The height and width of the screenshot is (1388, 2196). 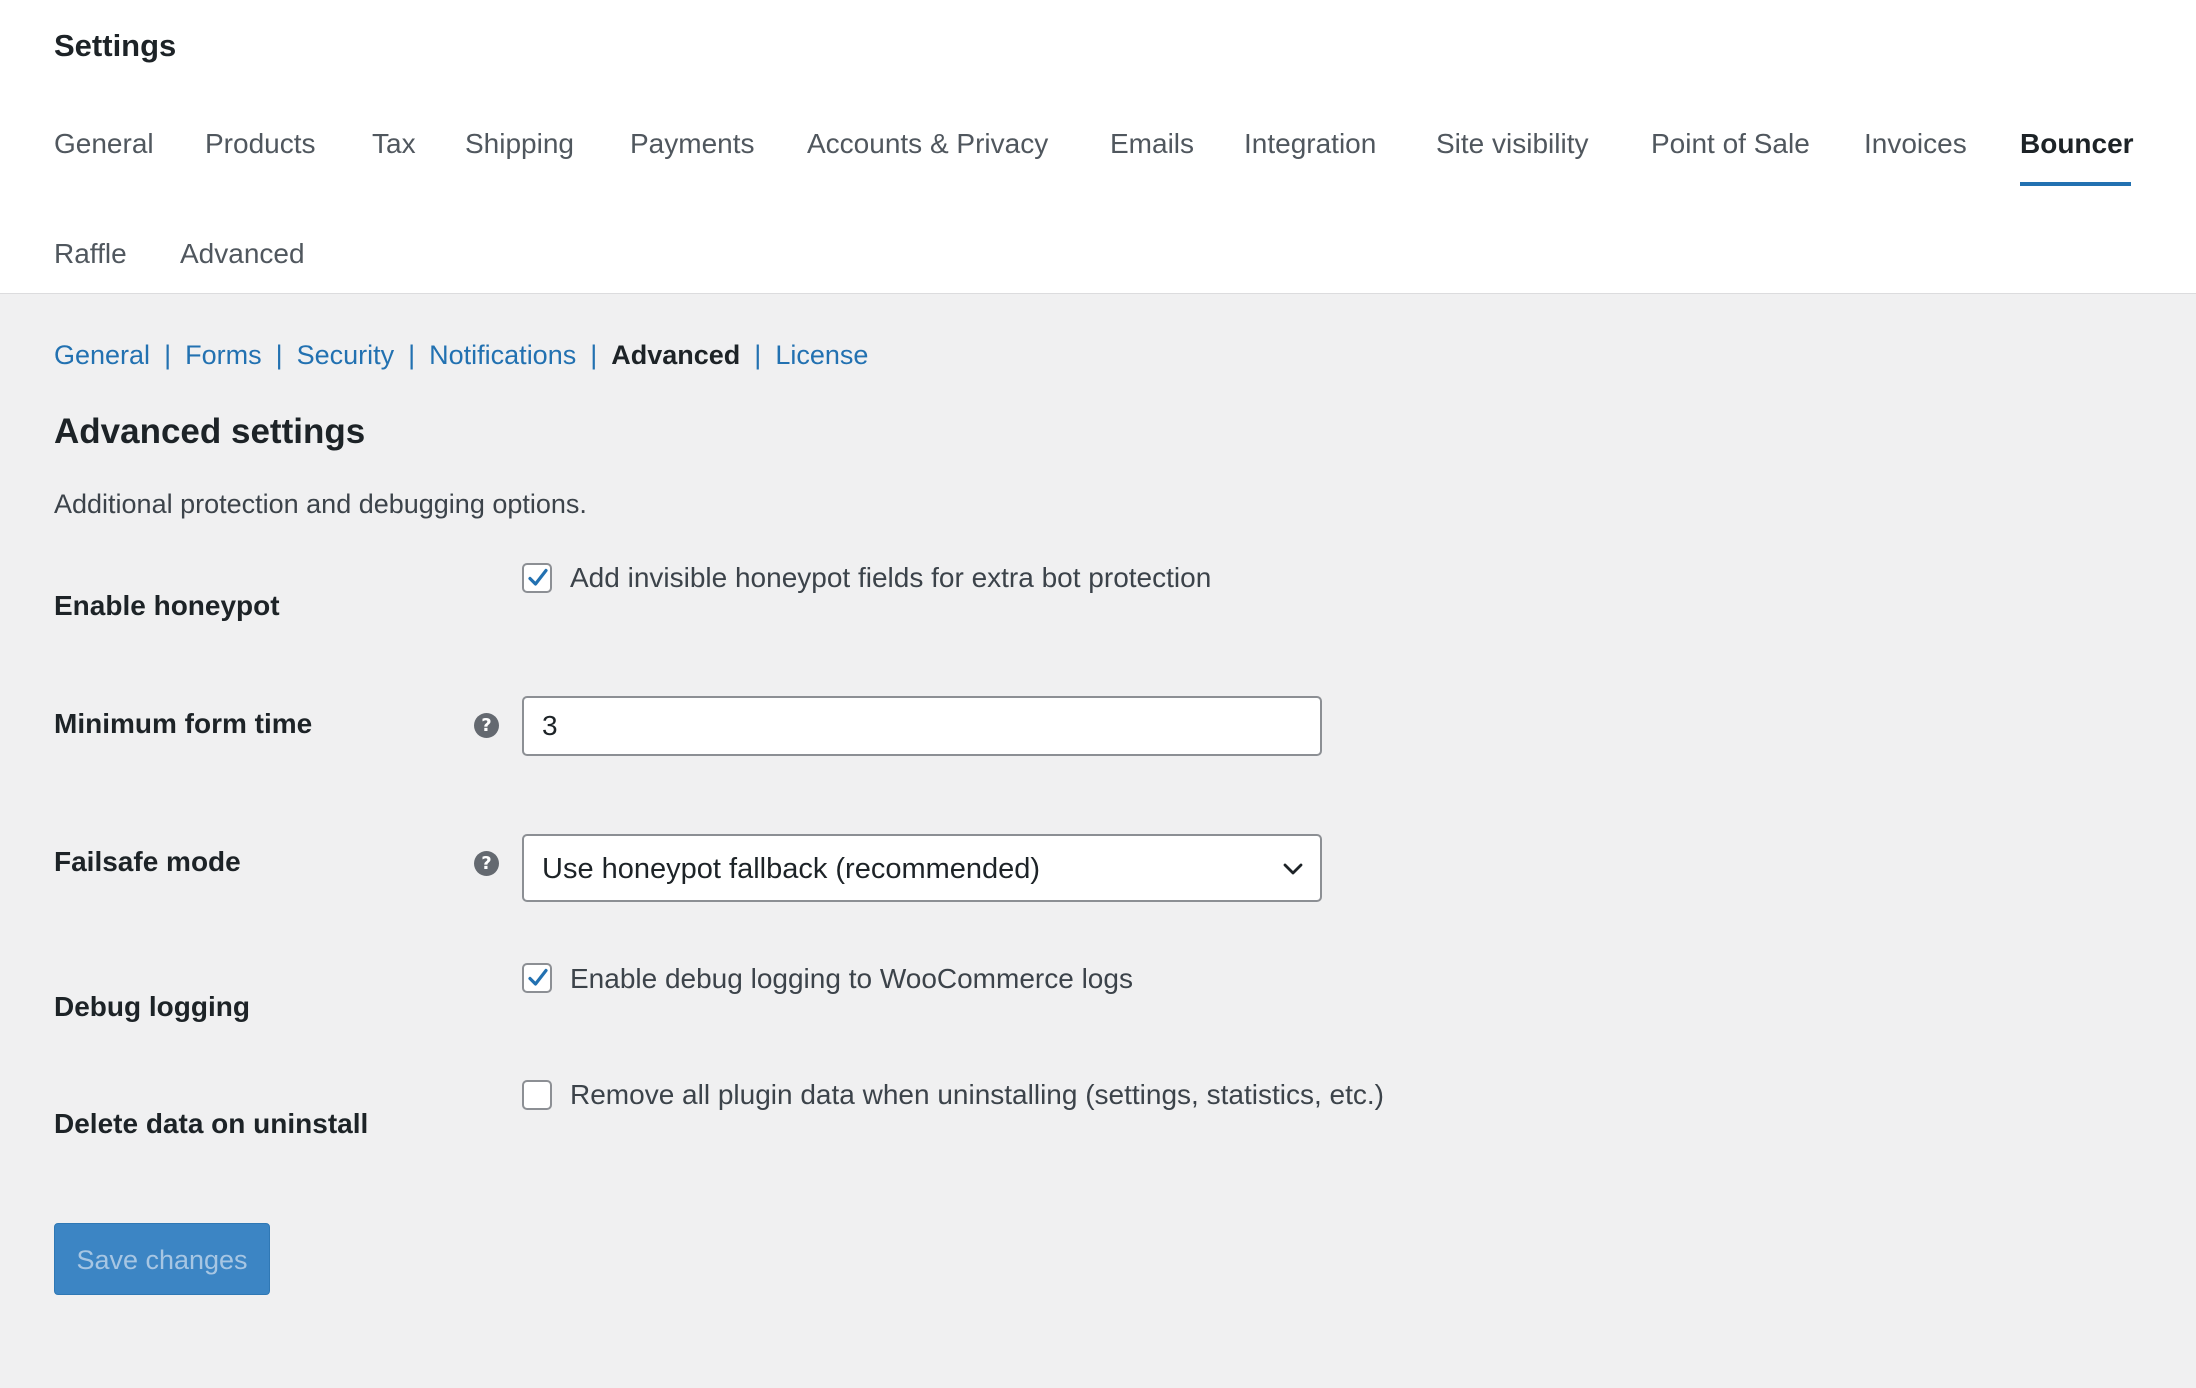 What do you see at coordinates (104, 144) in the screenshot?
I see `tab-general: General` at bounding box center [104, 144].